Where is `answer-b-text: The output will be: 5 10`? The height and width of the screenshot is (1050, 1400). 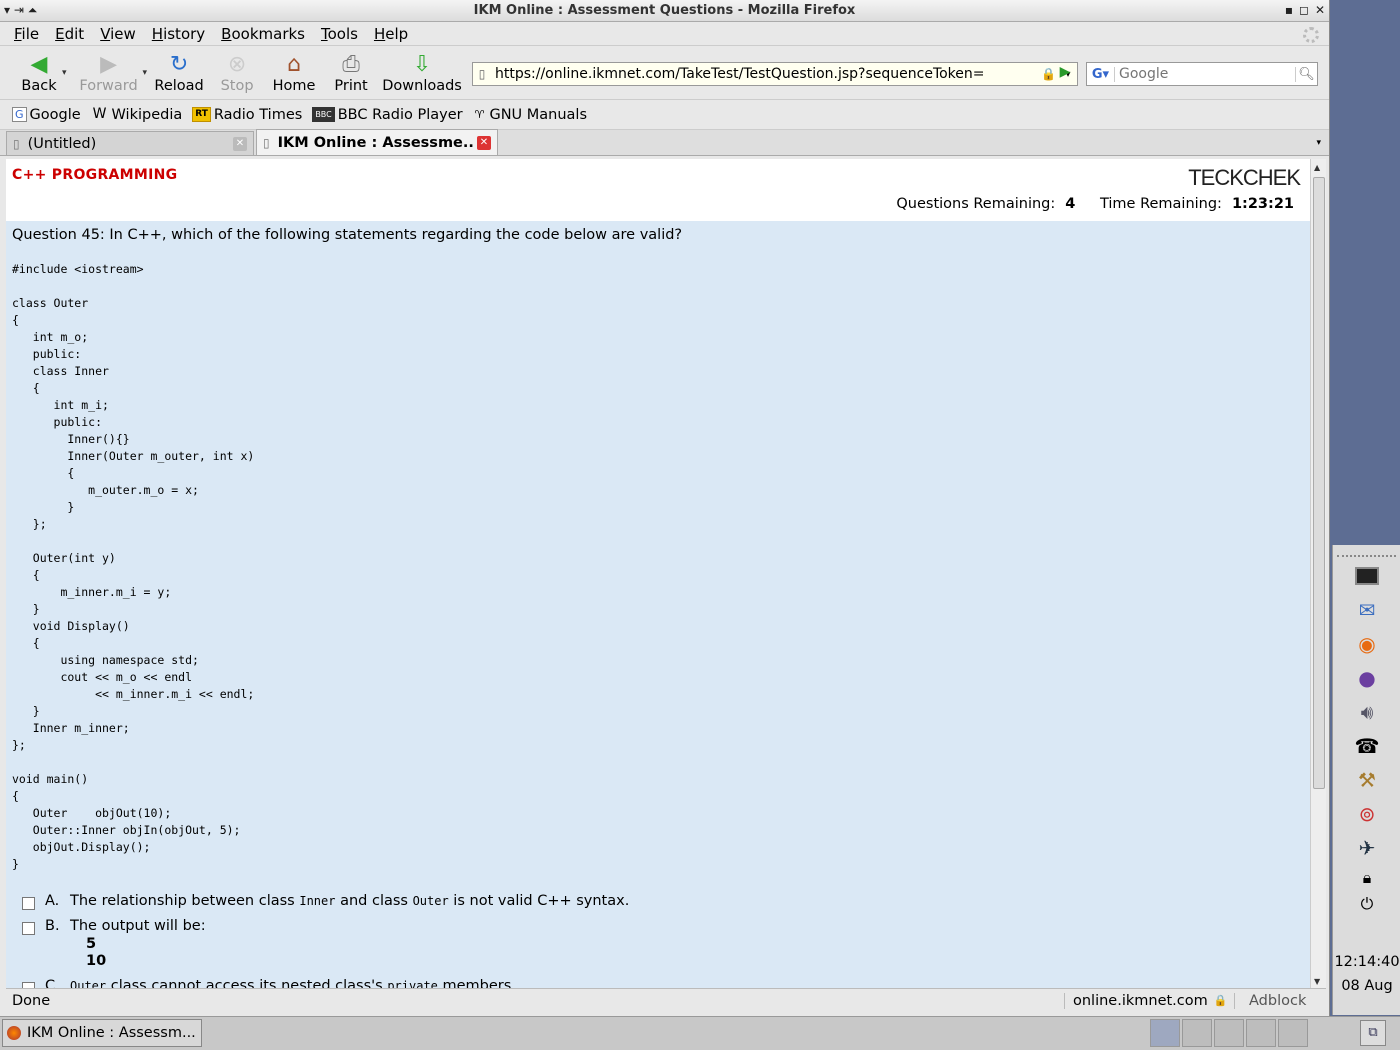 answer-b-text: The output will be: 5 10 is located at coordinates (138, 943).